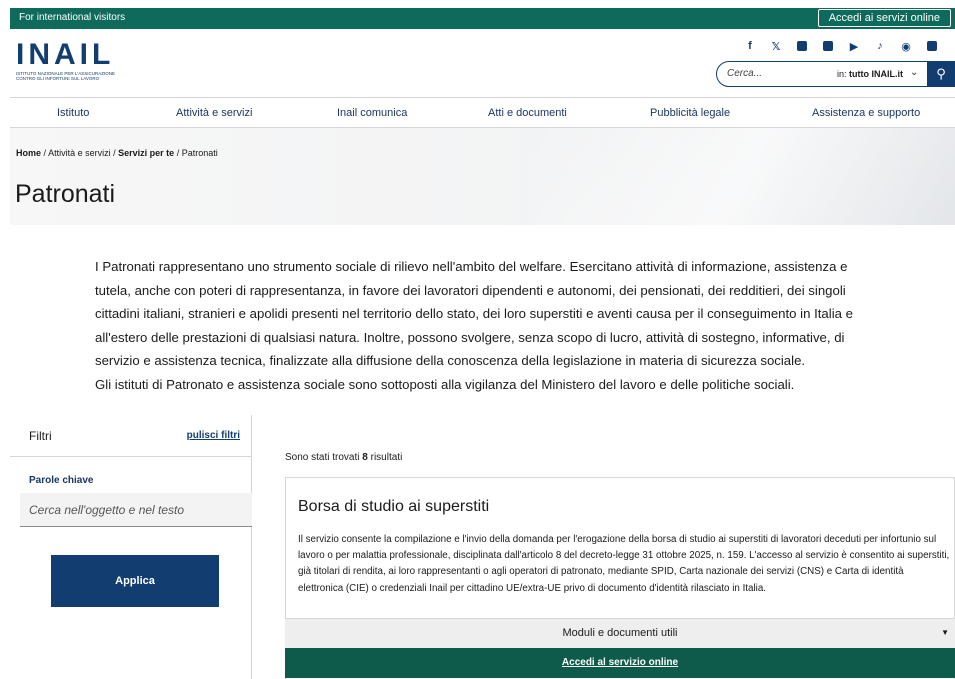 The height and width of the screenshot is (679, 955). Describe the element at coordinates (906, 47) in the screenshot. I see `podcast-icon: ◉` at that location.